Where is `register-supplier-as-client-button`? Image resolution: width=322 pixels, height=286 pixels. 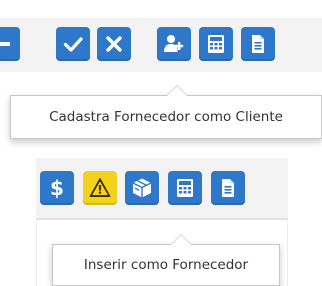
register-supplier-as-client-button is located at coordinates (174, 44).